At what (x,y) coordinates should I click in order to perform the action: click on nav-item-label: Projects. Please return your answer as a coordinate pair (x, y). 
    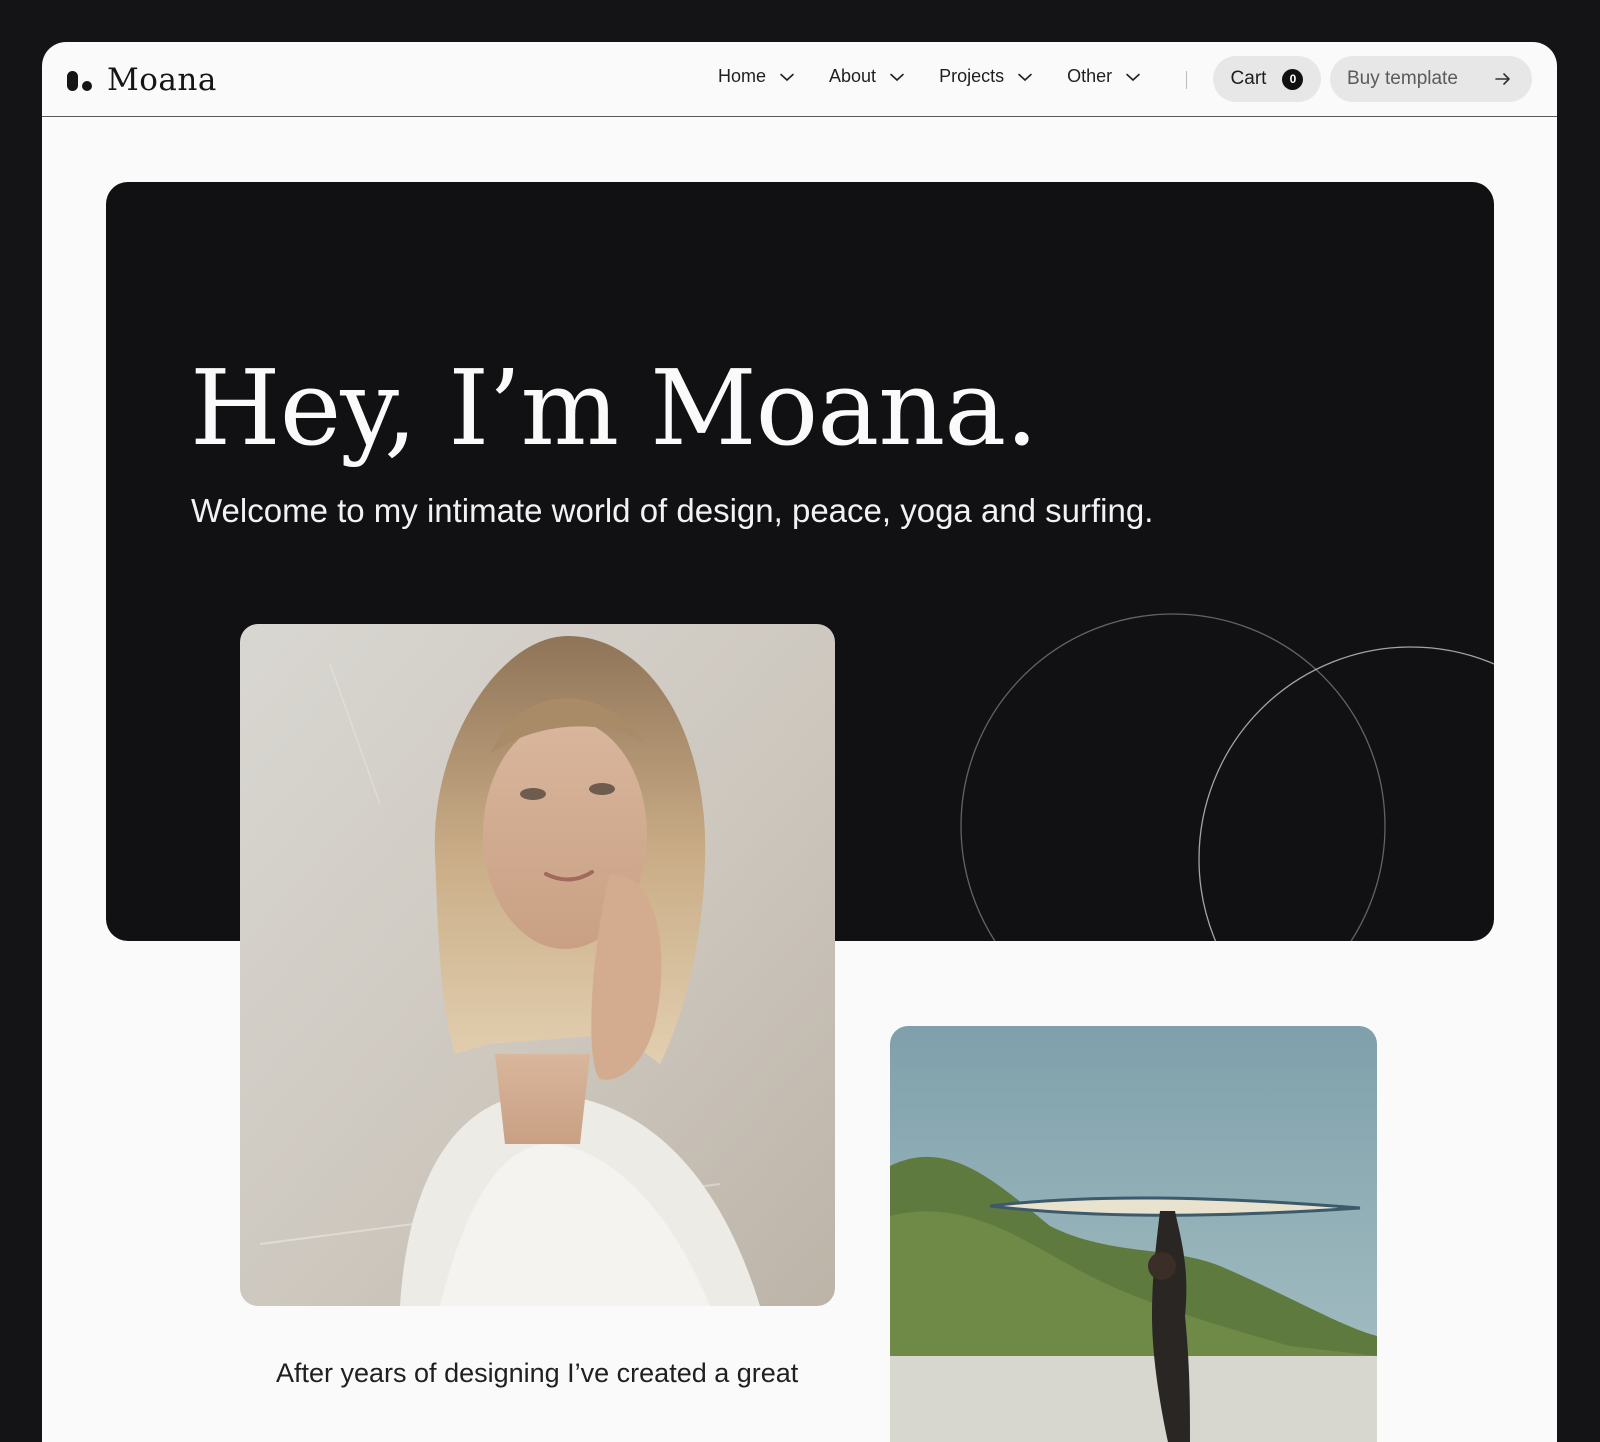
    Looking at the image, I should click on (972, 76).